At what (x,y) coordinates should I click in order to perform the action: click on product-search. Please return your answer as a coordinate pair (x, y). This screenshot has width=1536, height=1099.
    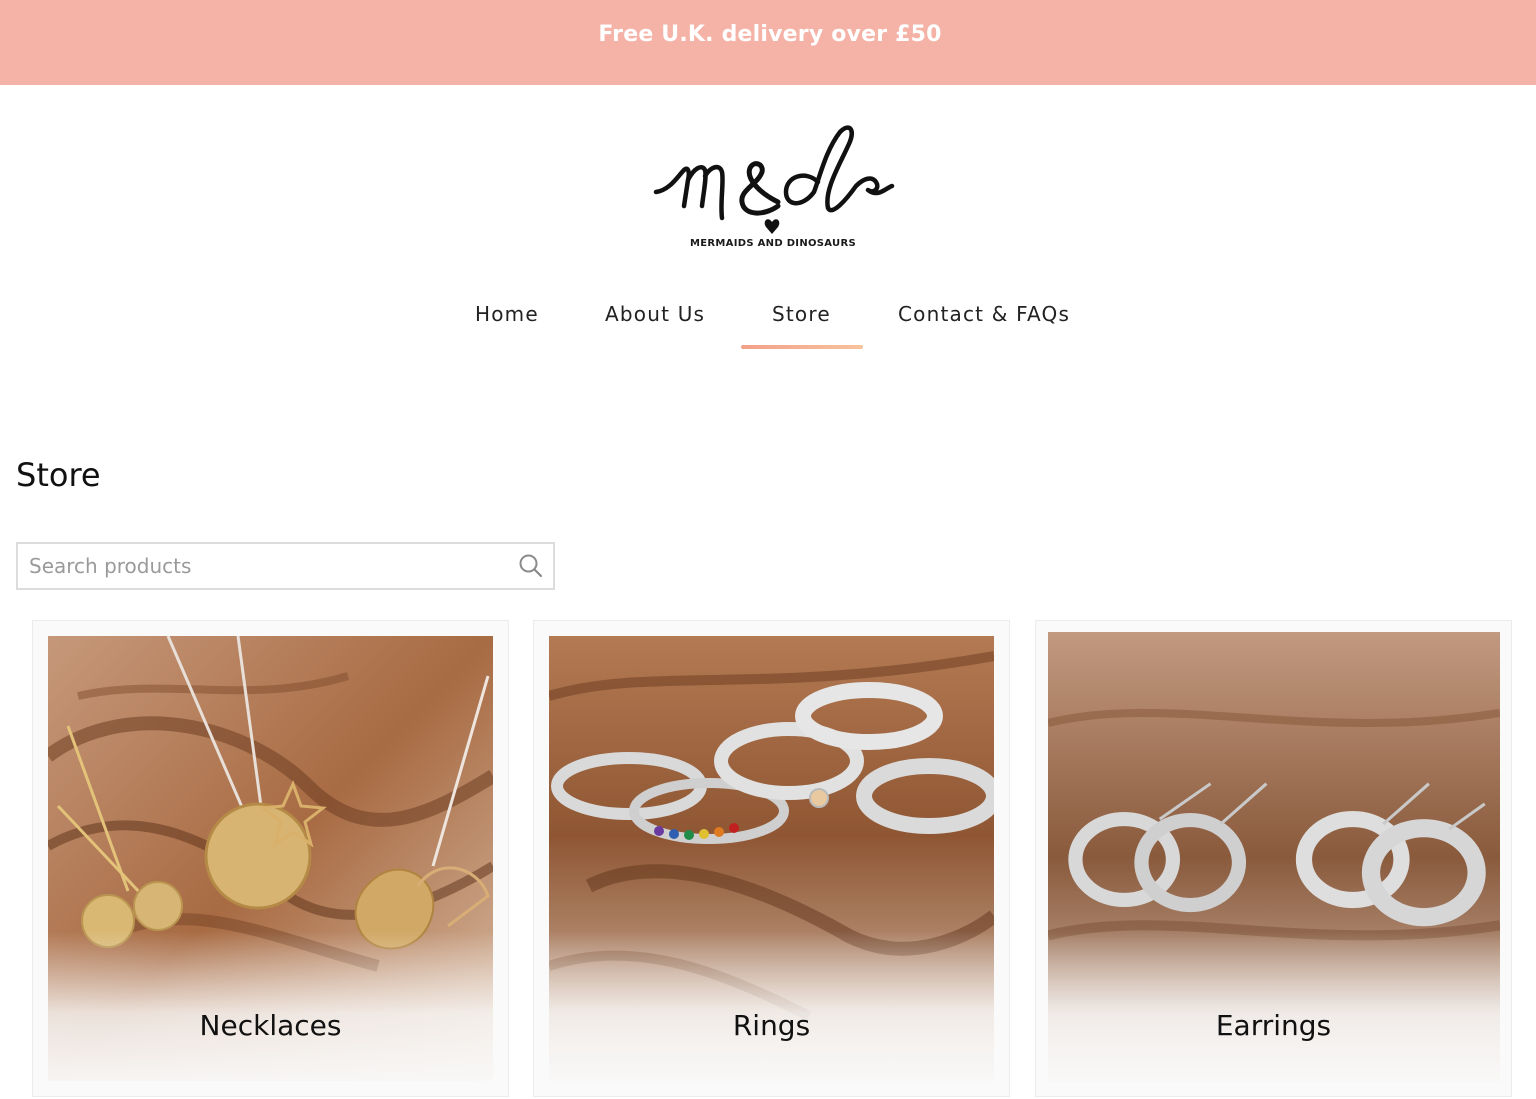
    Looking at the image, I should click on (285, 566).